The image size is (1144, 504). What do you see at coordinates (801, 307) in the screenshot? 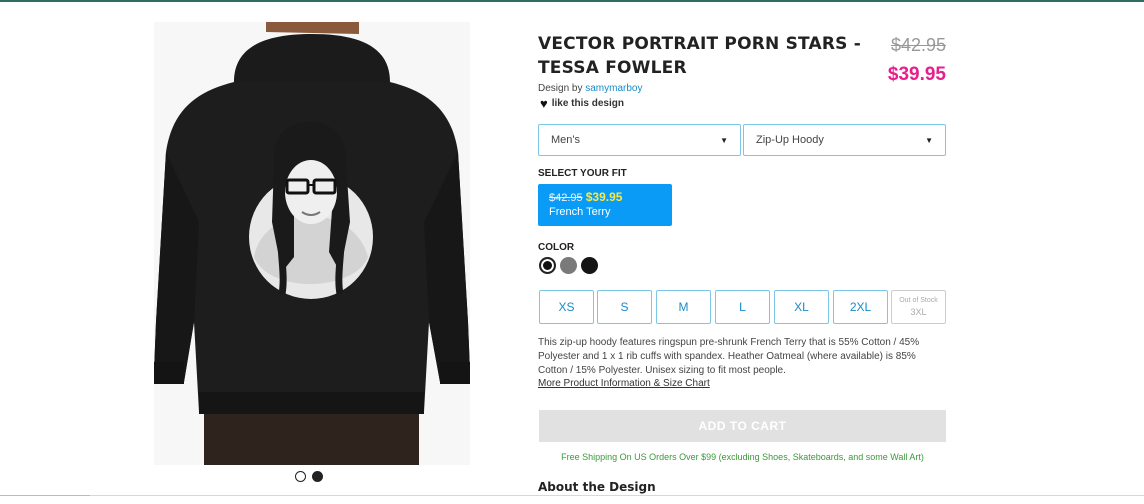
I see `size-xl-button: XL` at bounding box center [801, 307].